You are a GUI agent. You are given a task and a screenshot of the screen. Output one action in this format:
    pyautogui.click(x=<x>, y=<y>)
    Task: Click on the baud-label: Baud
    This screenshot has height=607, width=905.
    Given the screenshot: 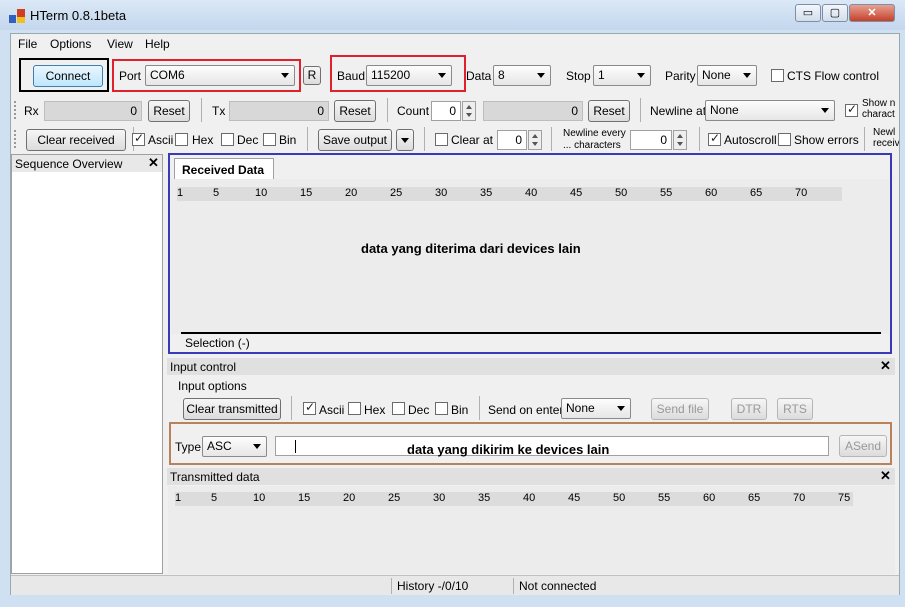 What is the action you would take?
    pyautogui.click(x=351, y=76)
    